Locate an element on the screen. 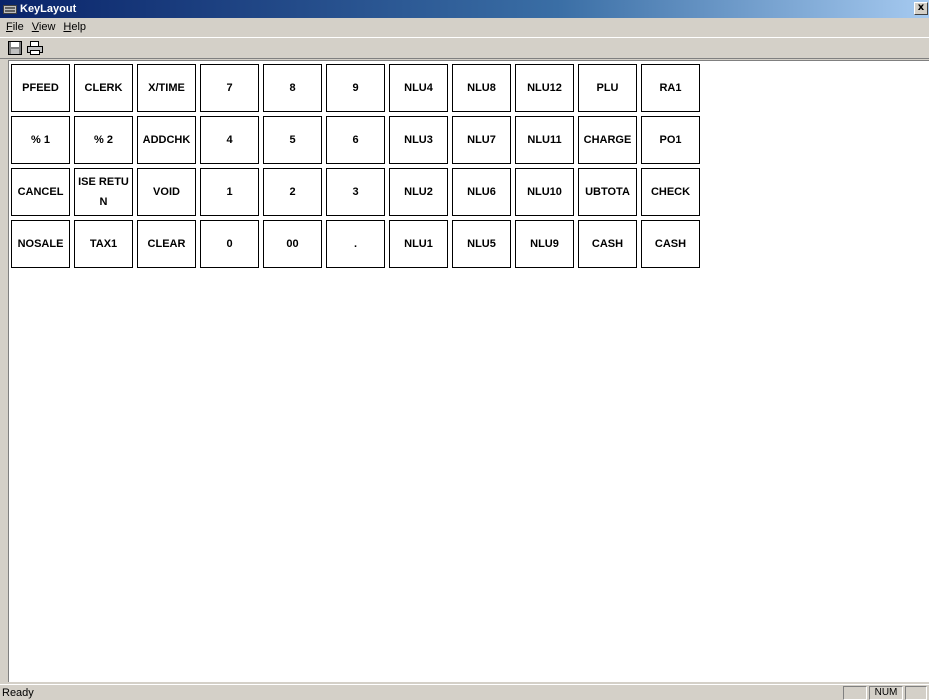 The image size is (929, 700). key-button: 1 is located at coordinates (229, 192).